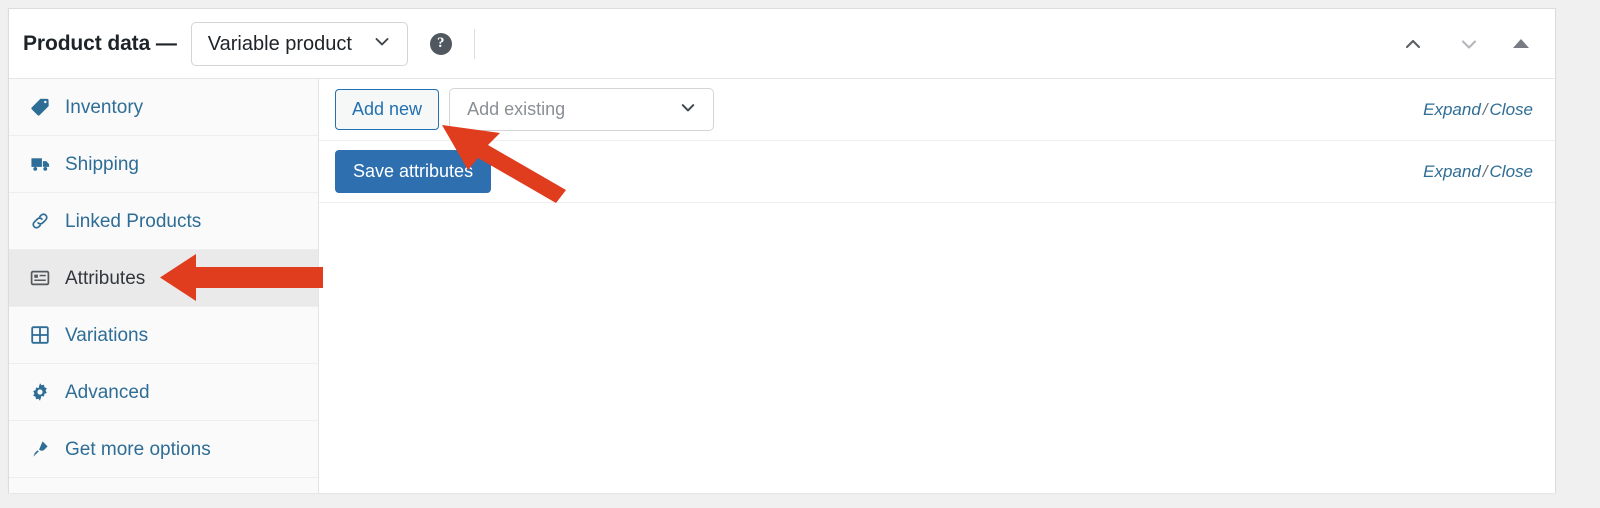 Image resolution: width=1600 pixels, height=508 pixels. I want to click on expand-close-links-top: Expand / Close, so click(1478, 110).